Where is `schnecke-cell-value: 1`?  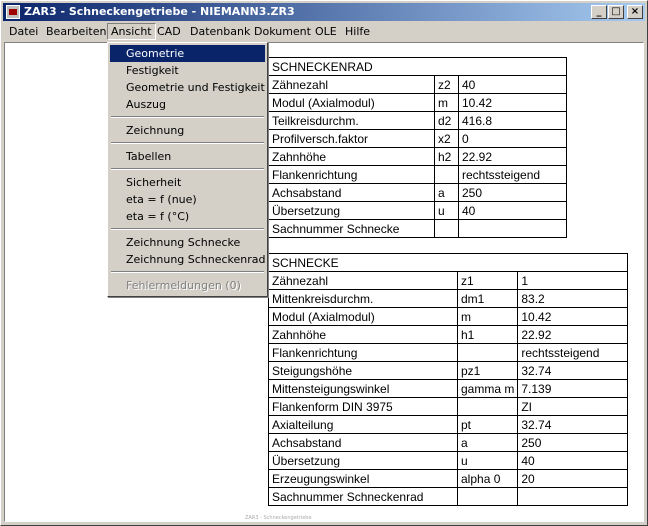 schnecke-cell-value: 1 is located at coordinates (572, 280).